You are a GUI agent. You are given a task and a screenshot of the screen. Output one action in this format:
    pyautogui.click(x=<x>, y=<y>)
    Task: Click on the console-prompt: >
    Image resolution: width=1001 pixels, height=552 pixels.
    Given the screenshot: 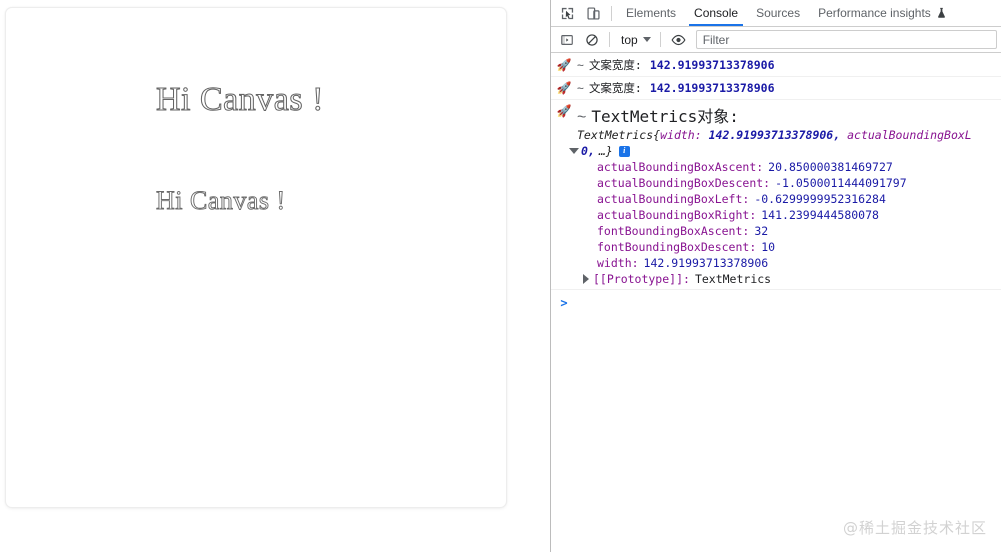 What is the action you would take?
    pyautogui.click(x=776, y=301)
    